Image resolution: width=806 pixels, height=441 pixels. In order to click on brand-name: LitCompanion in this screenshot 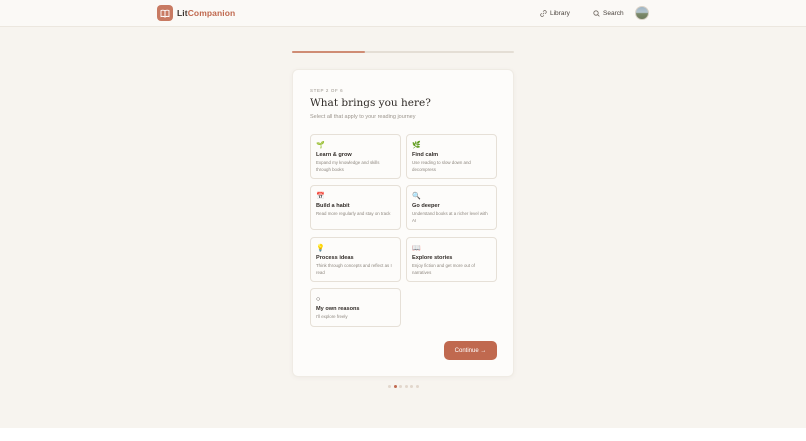, I will do `click(206, 13)`.